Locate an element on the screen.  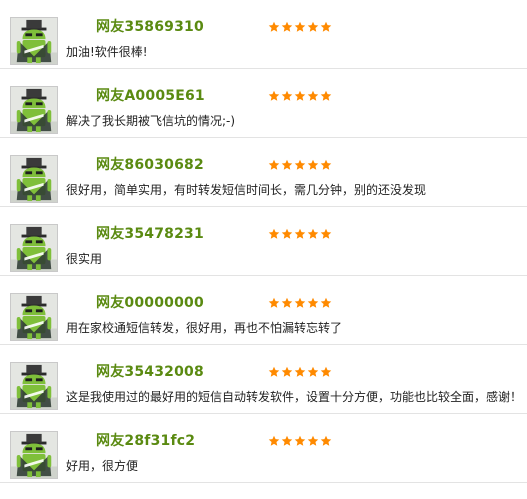
review-username: 网友28f31fc2 is located at coordinates (146, 441).